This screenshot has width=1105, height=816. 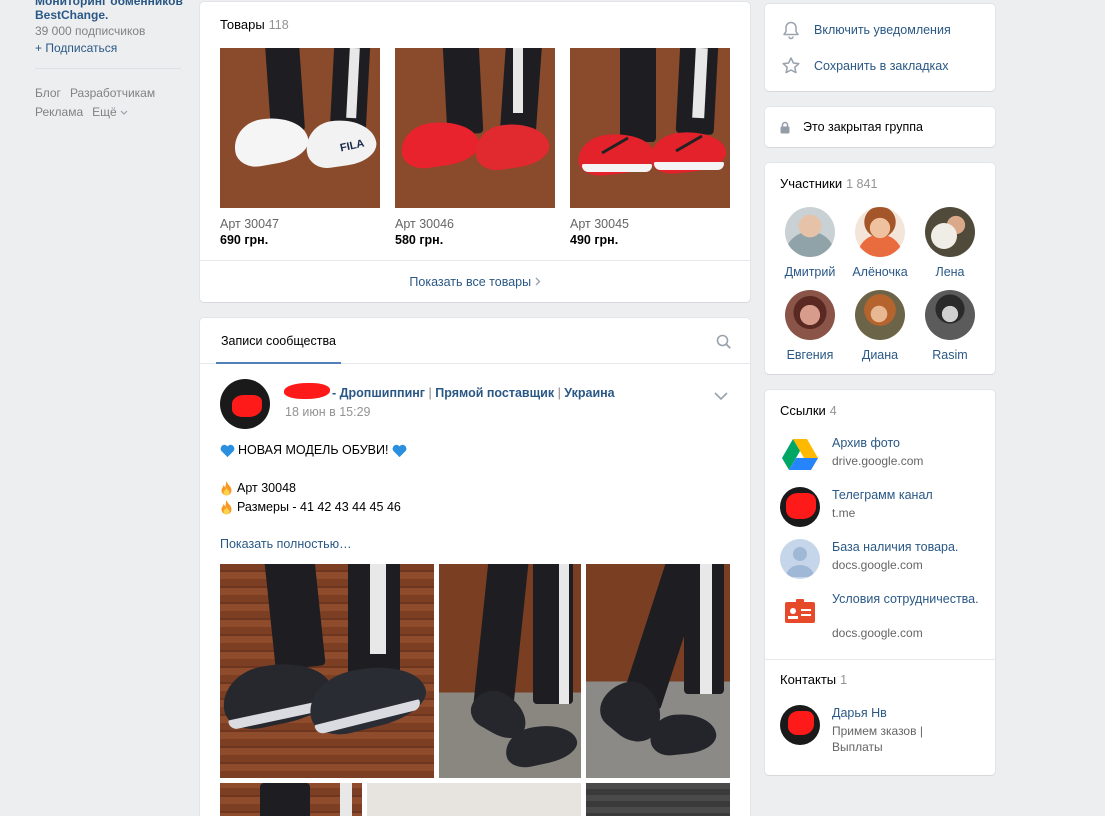 I want to click on links-header: Ссылки 4, so click(x=808, y=410).